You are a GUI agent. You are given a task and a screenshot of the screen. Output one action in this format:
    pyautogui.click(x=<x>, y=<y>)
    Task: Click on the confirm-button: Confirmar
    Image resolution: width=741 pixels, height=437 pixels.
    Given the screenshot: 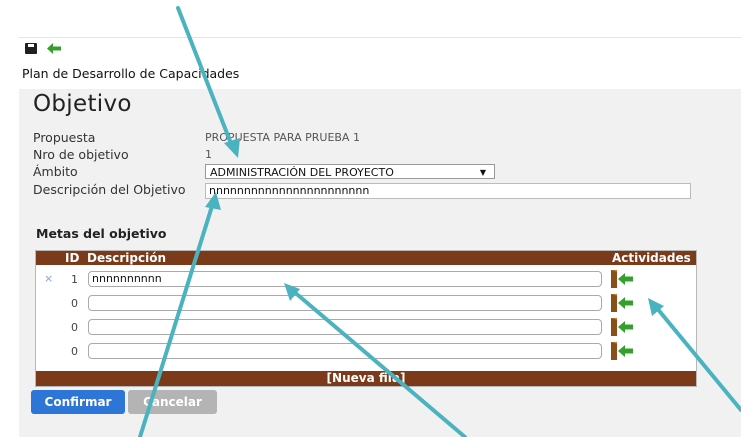 What is the action you would take?
    pyautogui.click(x=78, y=402)
    